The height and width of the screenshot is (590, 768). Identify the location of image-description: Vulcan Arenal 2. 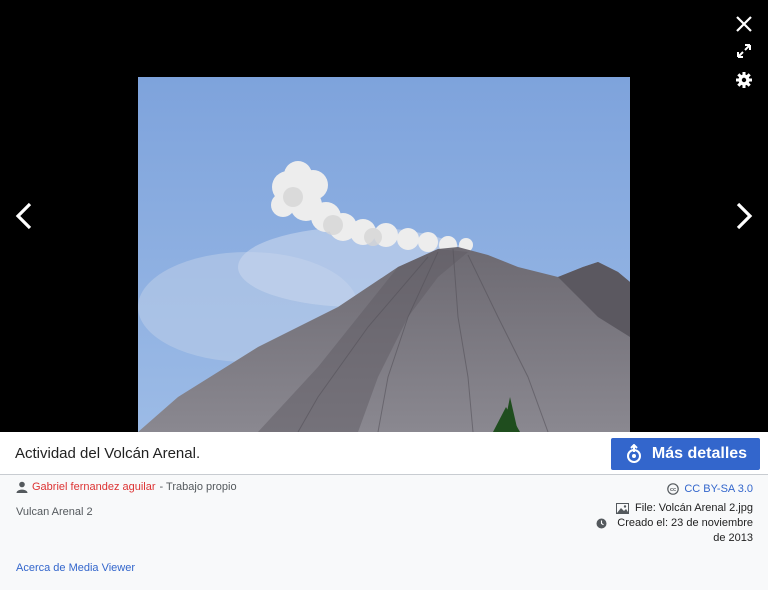
(54, 512).